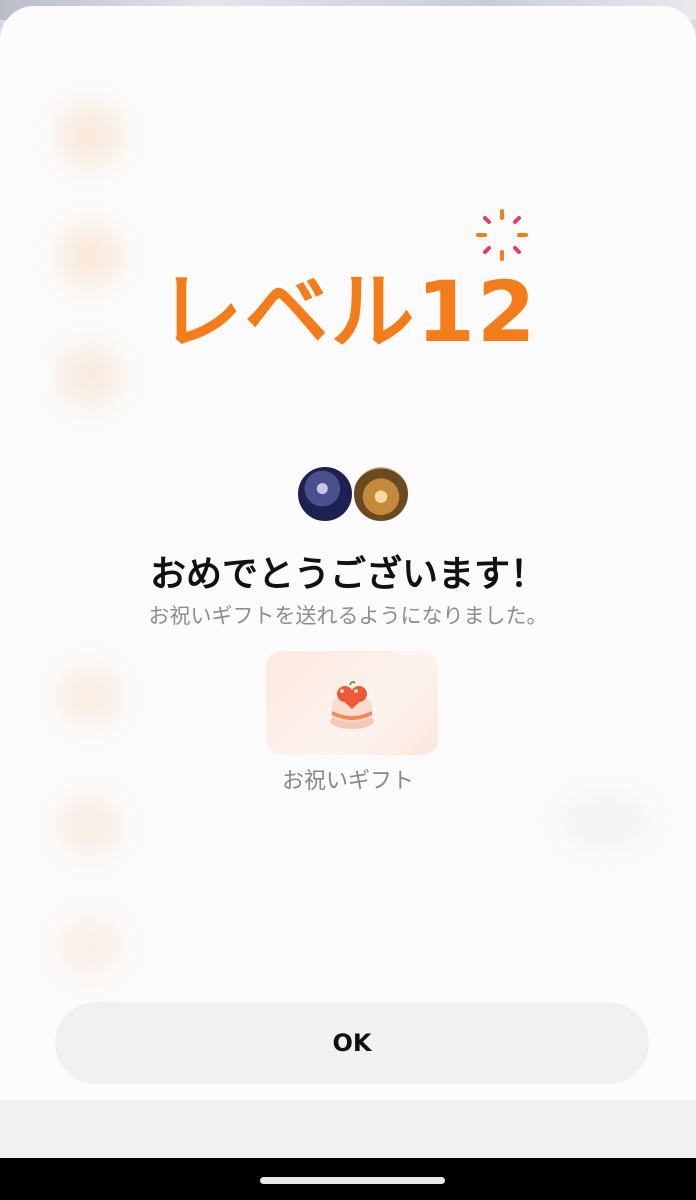 This screenshot has width=696, height=1200. I want to click on congrats-subtitle: お祝いギフトを送れるようになりました。, so click(348, 616).